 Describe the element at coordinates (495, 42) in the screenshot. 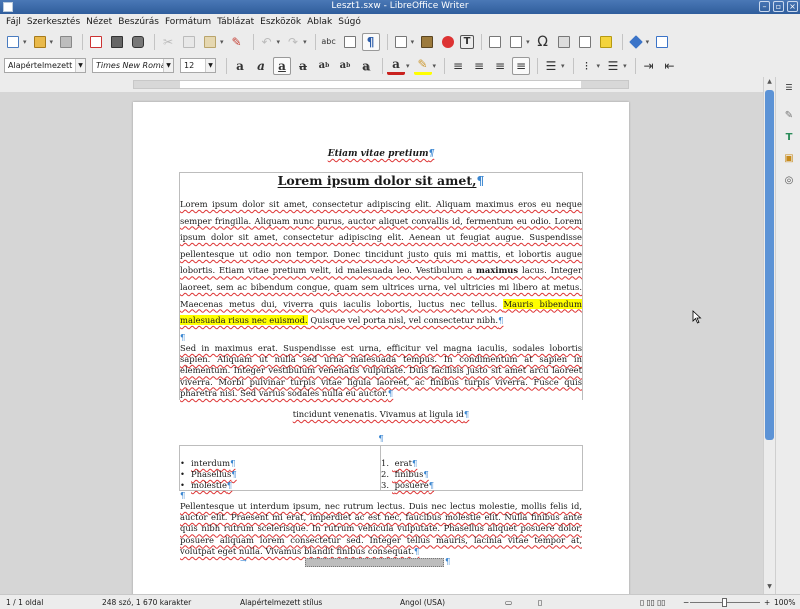

I see `page-break-icon` at that location.